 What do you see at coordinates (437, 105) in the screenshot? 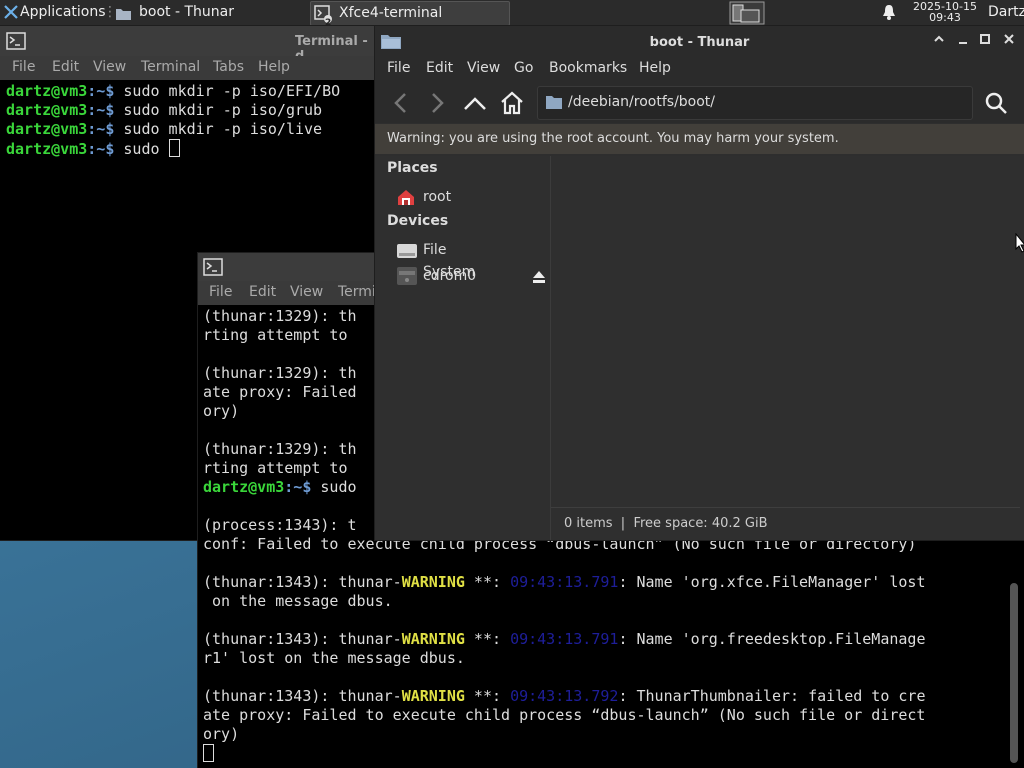
I see `forward-icon` at bounding box center [437, 105].